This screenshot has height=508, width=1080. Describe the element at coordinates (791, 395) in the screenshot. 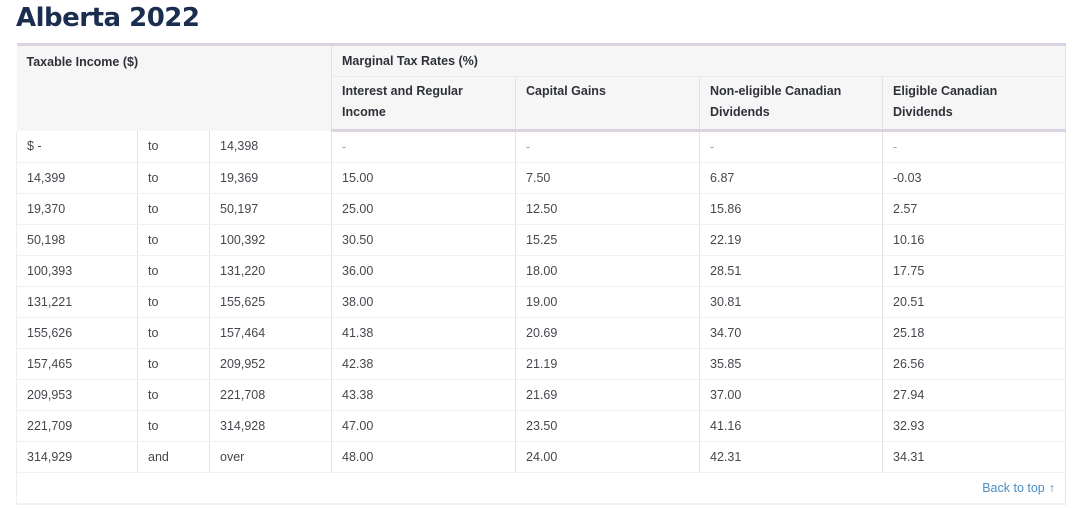

I see `rate-non-eligible-dividends-cell: 37.00` at that location.